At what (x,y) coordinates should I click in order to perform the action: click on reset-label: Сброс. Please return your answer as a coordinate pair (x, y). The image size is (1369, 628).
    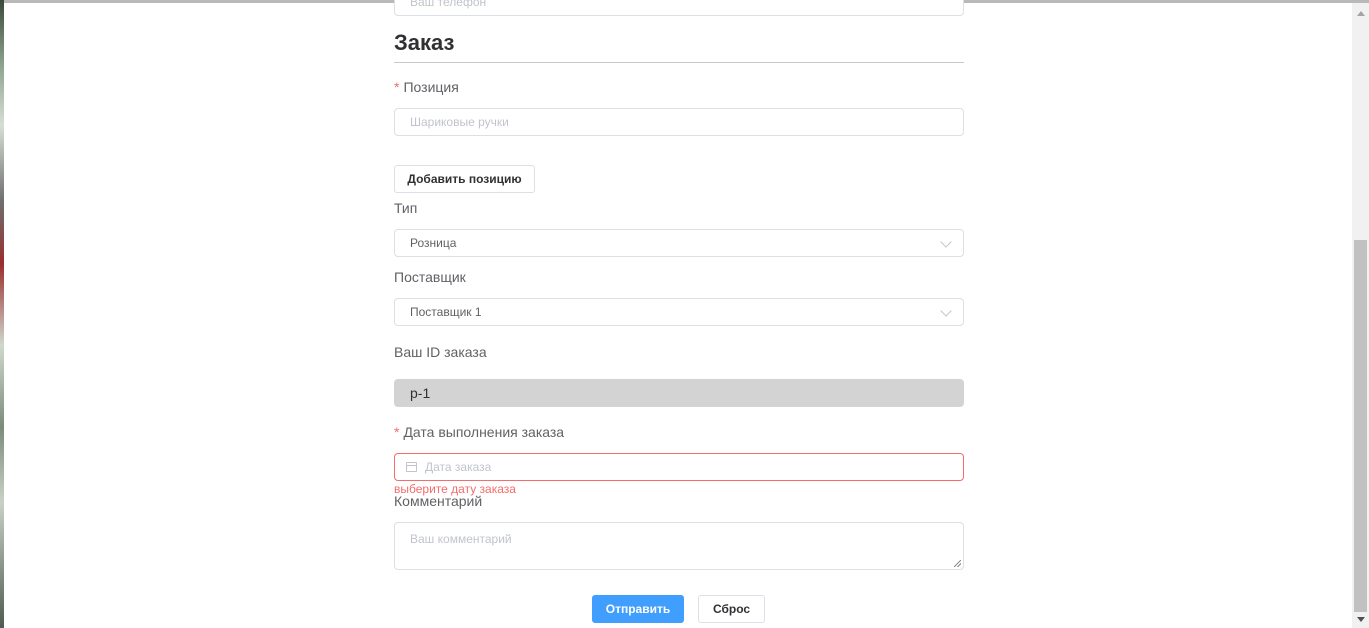
    Looking at the image, I should click on (731, 609).